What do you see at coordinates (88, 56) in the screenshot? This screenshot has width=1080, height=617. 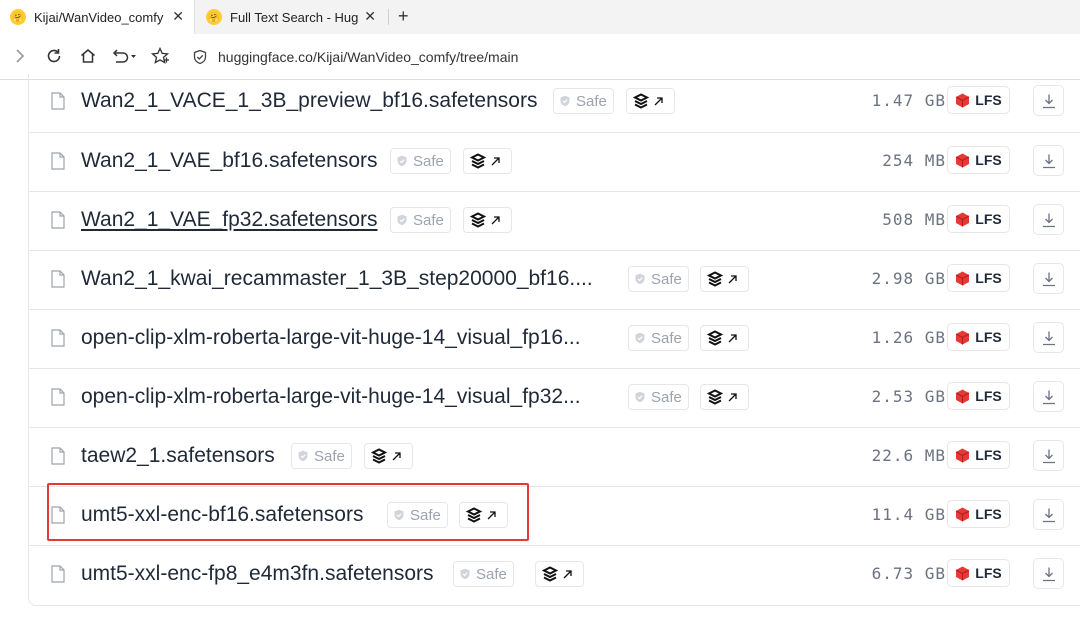 I see `home-icon` at bounding box center [88, 56].